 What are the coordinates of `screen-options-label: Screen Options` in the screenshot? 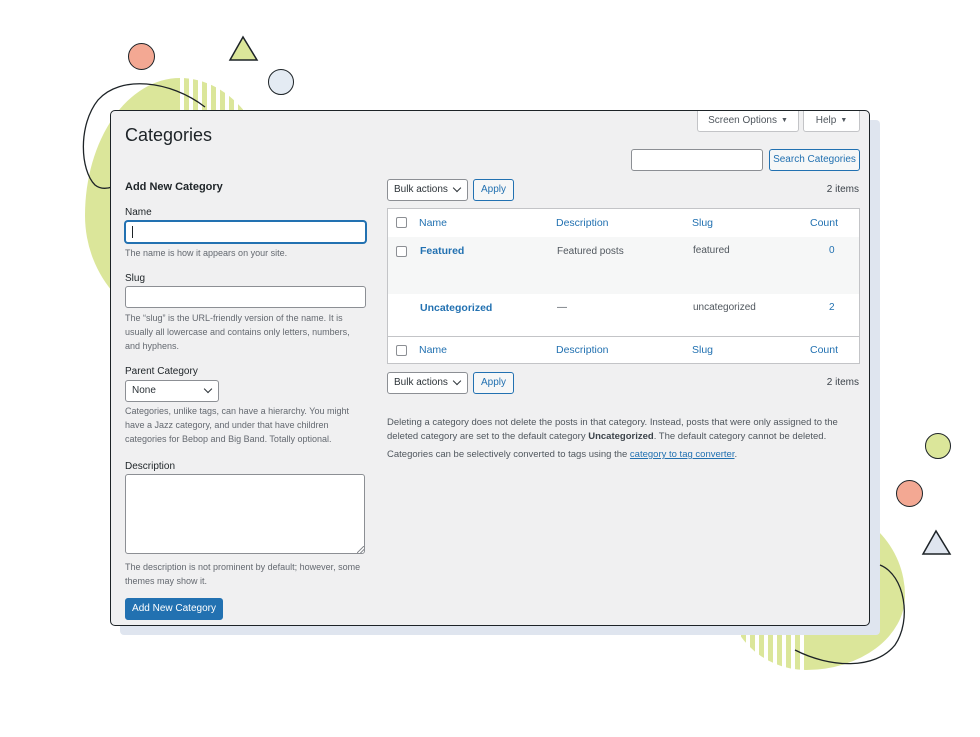 It's located at (742, 120).